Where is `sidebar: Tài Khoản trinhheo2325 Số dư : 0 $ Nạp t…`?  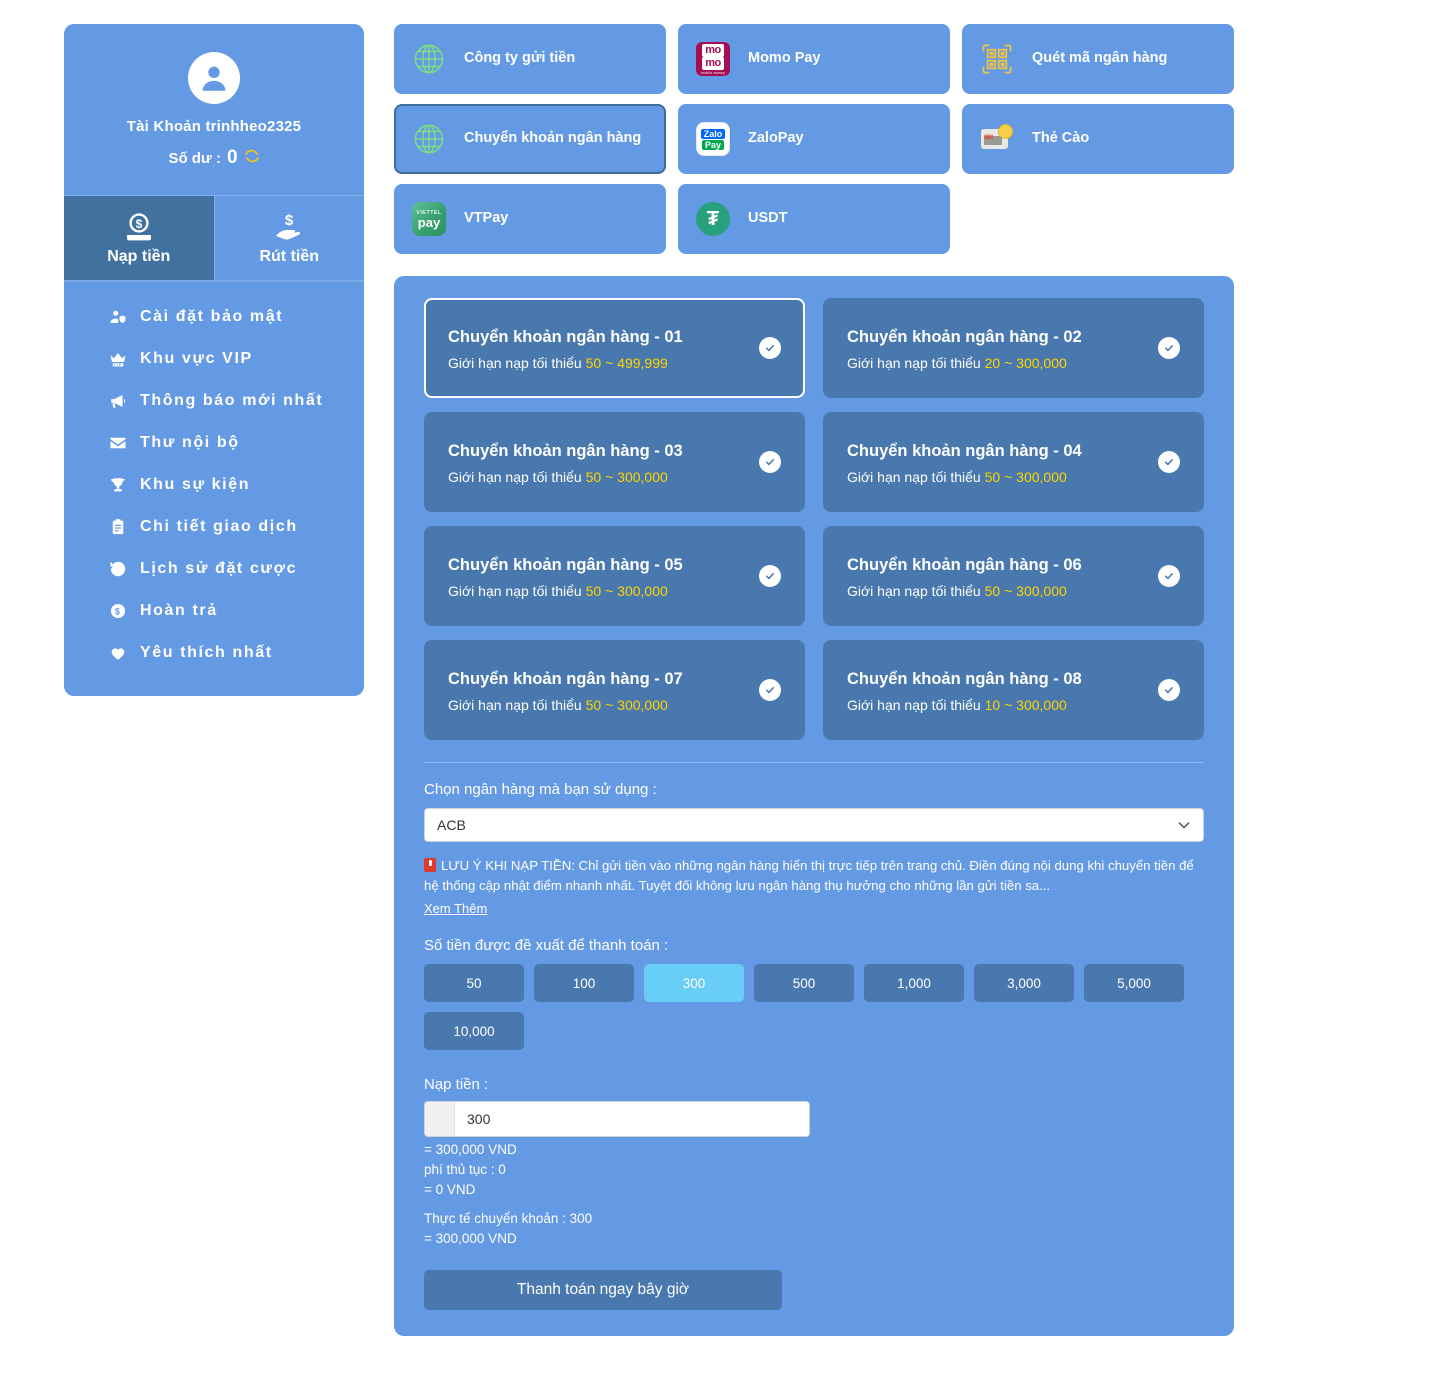 sidebar: Tài Khoản trinhheo2325 Số dư : 0 $ Nạp t… is located at coordinates (214, 360).